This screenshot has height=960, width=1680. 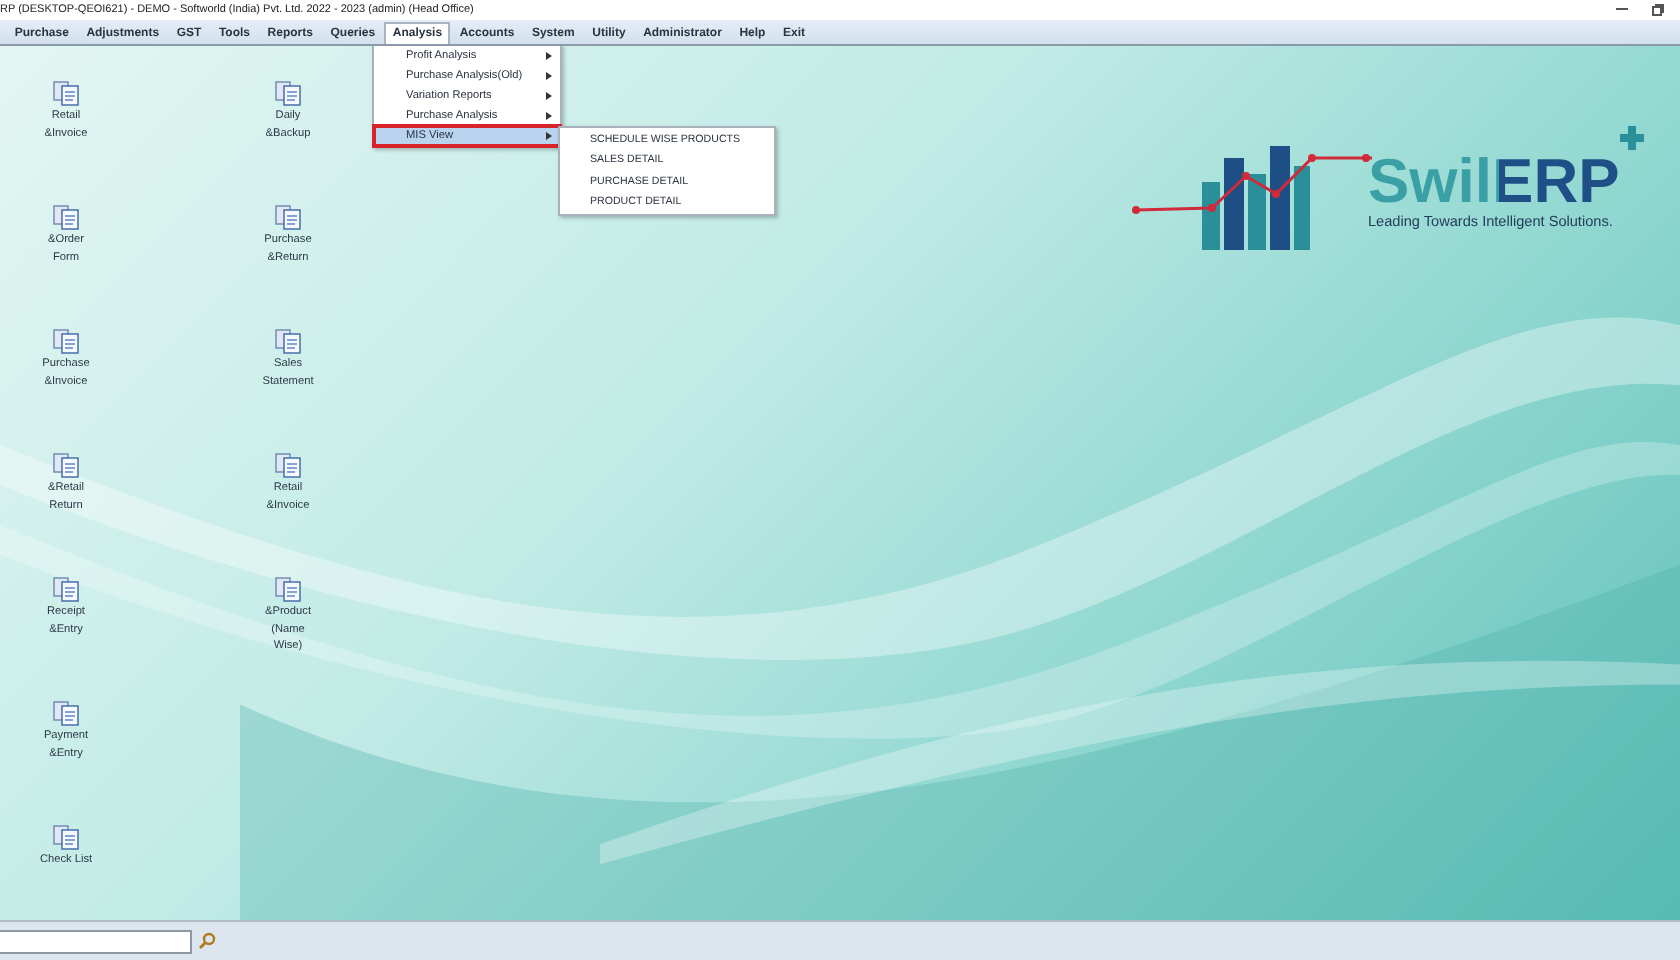 I want to click on restore-icon, so click(x=1658, y=10).